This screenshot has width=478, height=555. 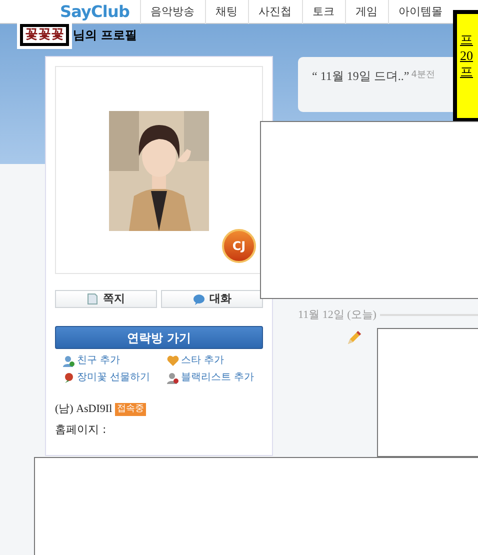 I want to click on status-time: 4분전, so click(x=423, y=75).